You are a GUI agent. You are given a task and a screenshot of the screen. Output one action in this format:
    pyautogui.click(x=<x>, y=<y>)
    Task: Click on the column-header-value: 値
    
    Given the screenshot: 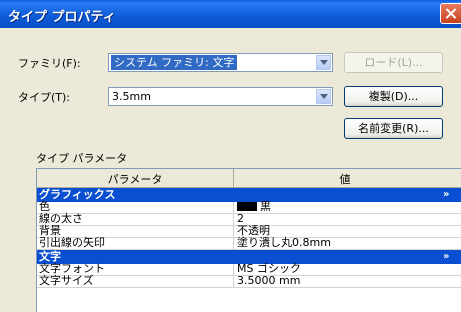 What is the action you would take?
    pyautogui.click(x=345, y=179)
    